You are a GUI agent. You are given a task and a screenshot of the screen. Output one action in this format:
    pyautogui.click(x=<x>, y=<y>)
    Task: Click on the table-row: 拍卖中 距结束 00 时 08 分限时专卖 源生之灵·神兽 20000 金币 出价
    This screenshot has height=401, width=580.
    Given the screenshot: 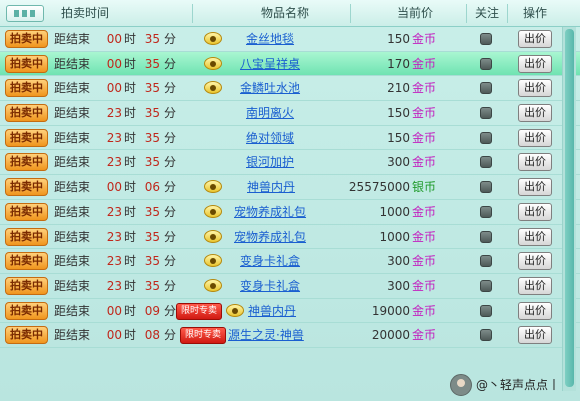 What is the action you would take?
    pyautogui.click(x=290, y=335)
    